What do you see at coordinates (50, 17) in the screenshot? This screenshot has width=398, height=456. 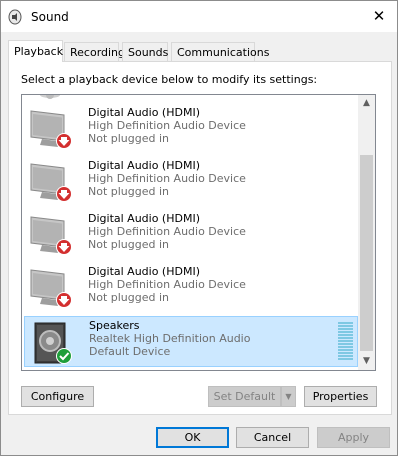 I see `window-title: Sound` at bounding box center [50, 17].